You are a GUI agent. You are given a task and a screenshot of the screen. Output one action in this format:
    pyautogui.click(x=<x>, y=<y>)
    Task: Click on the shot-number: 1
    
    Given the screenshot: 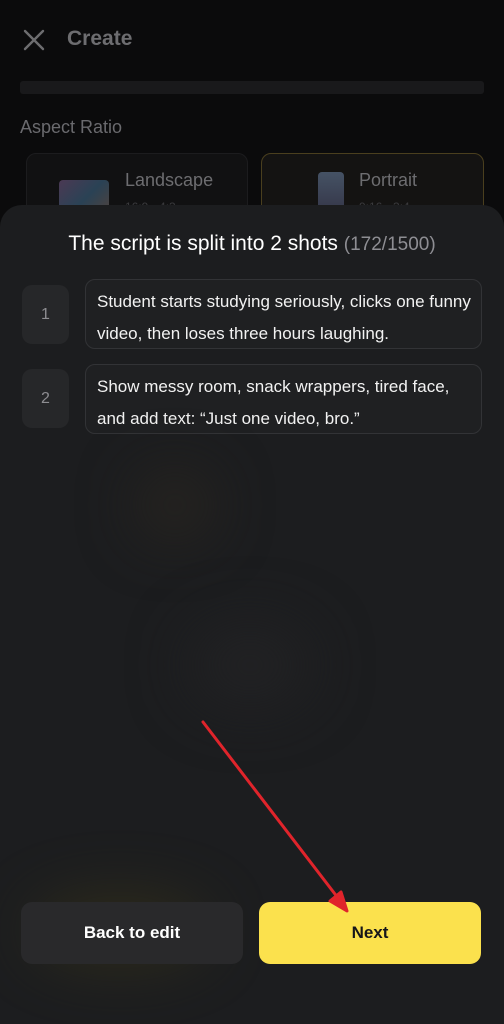 What is the action you would take?
    pyautogui.click(x=45, y=314)
    